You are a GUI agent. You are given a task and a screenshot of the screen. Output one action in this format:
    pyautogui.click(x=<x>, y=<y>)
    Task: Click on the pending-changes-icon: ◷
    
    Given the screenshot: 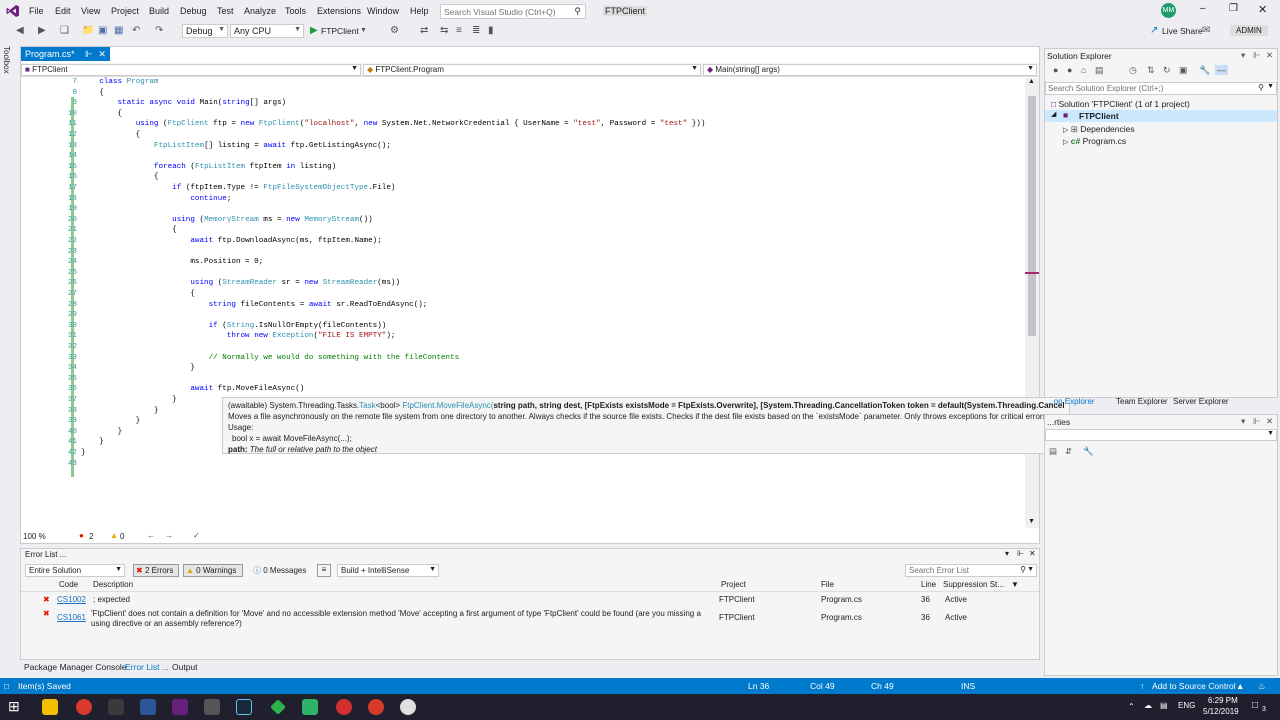 What is the action you would take?
    pyautogui.click(x=1133, y=70)
    